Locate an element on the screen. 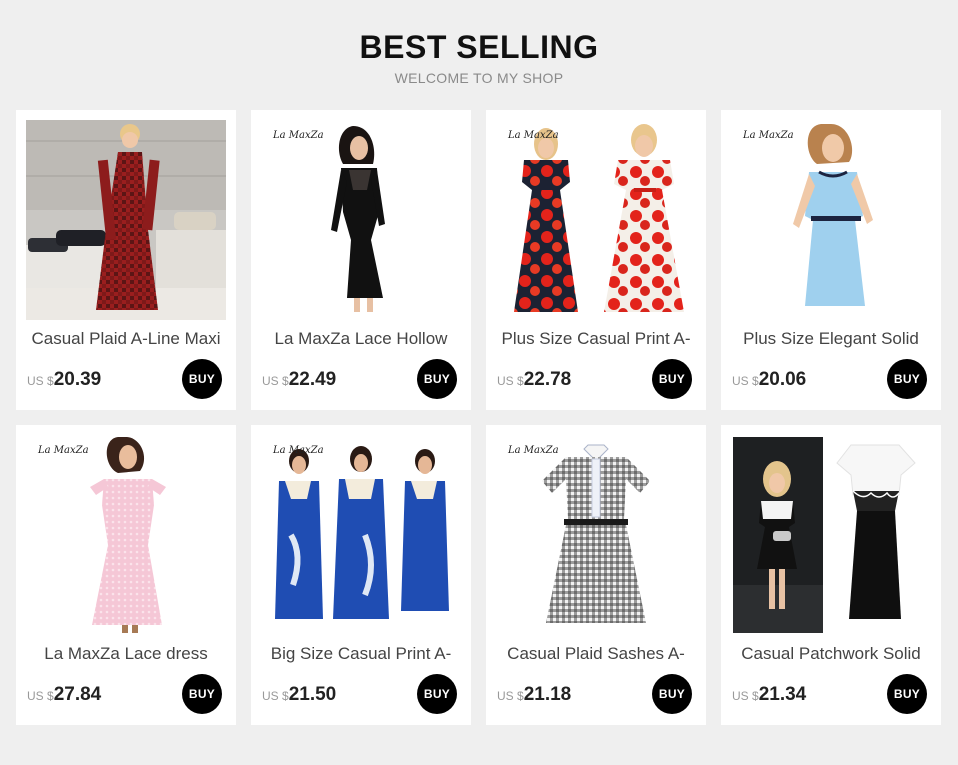  price-amount: 21.34 is located at coordinates (782, 694).